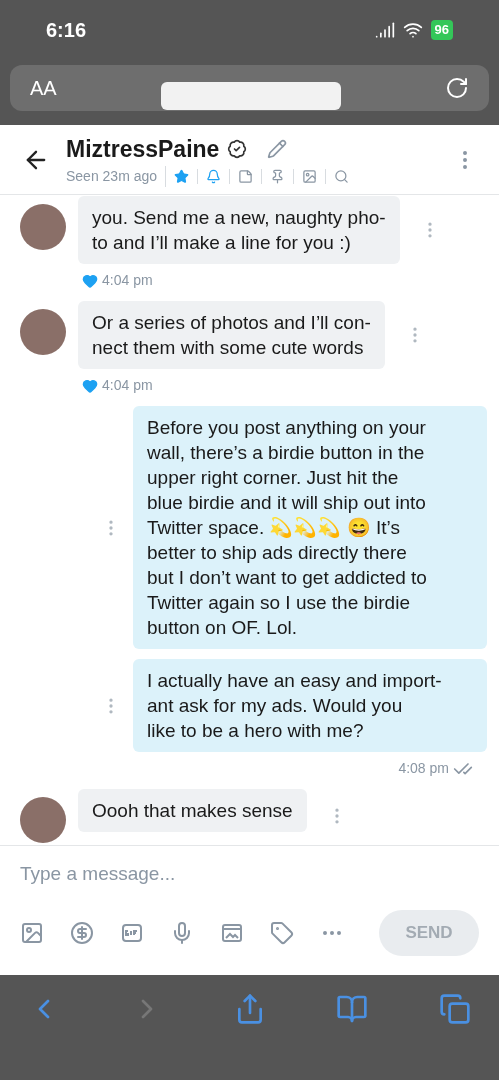 Image resolution: width=499 pixels, height=1080 pixels. I want to click on price-tag-icon, so click(282, 933).